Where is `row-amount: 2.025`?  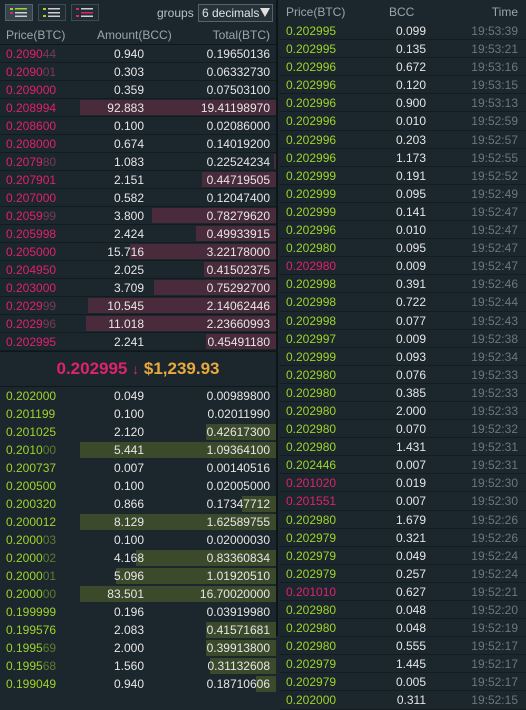
row-amount: 2.025 is located at coordinates (128, 270).